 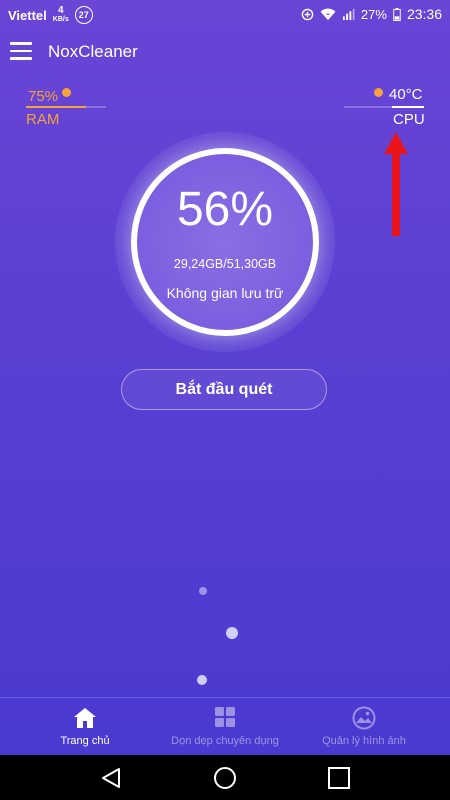 I want to click on recent-apps-icon, so click(x=339, y=778).